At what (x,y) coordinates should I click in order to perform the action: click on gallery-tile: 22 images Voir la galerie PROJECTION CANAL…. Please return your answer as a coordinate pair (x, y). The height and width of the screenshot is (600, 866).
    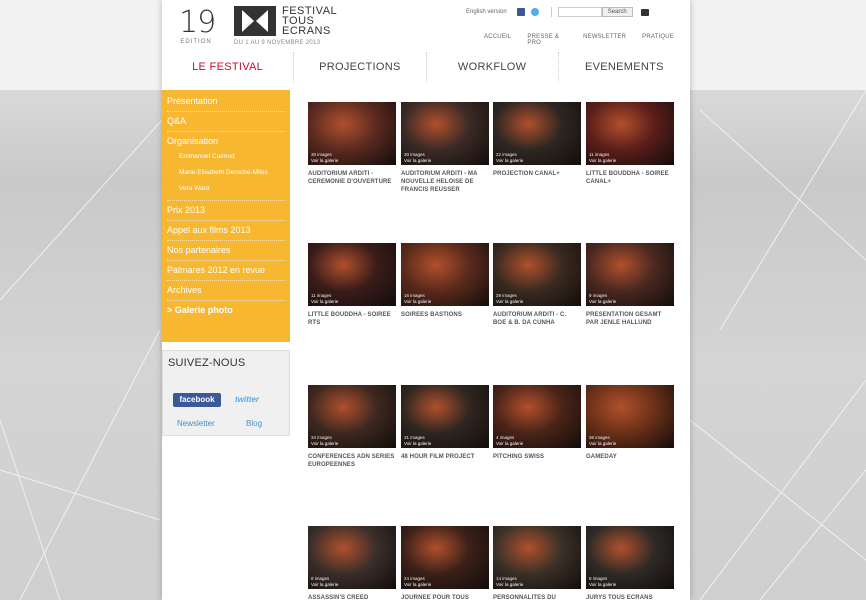
    Looking at the image, I should click on (537, 140).